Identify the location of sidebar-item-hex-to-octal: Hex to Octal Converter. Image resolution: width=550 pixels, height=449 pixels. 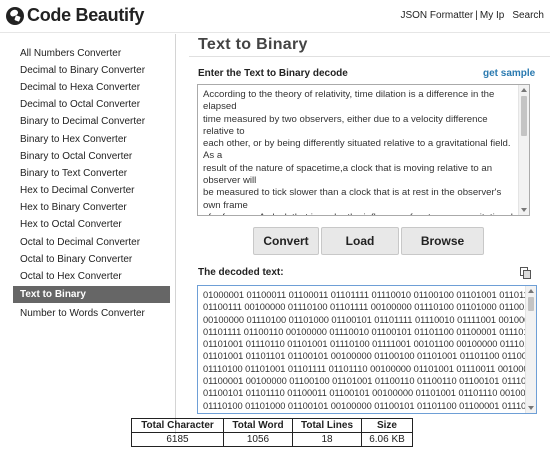
(91, 224).